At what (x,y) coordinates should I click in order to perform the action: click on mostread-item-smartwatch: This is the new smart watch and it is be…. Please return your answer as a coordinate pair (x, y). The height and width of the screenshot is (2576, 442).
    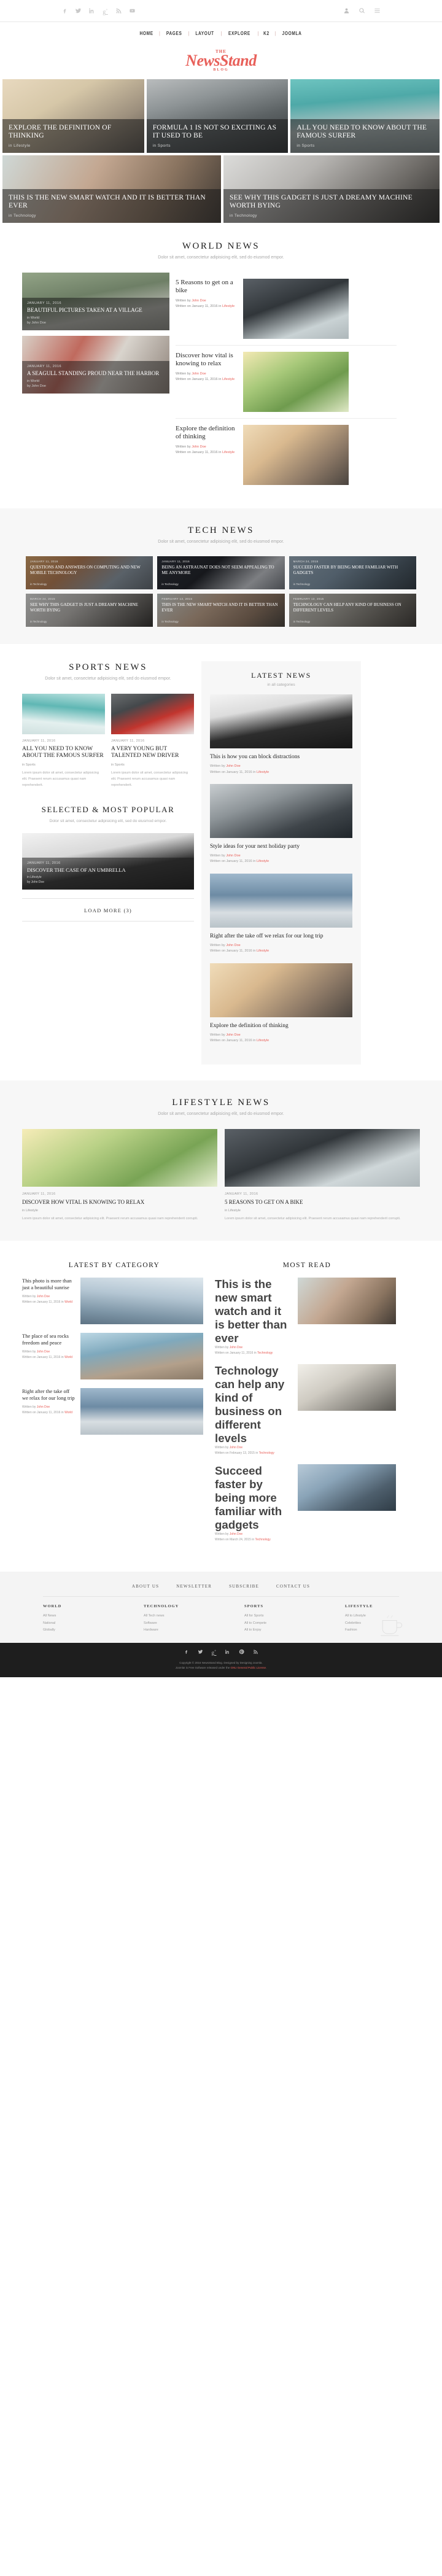
    Looking at the image, I should click on (307, 1317).